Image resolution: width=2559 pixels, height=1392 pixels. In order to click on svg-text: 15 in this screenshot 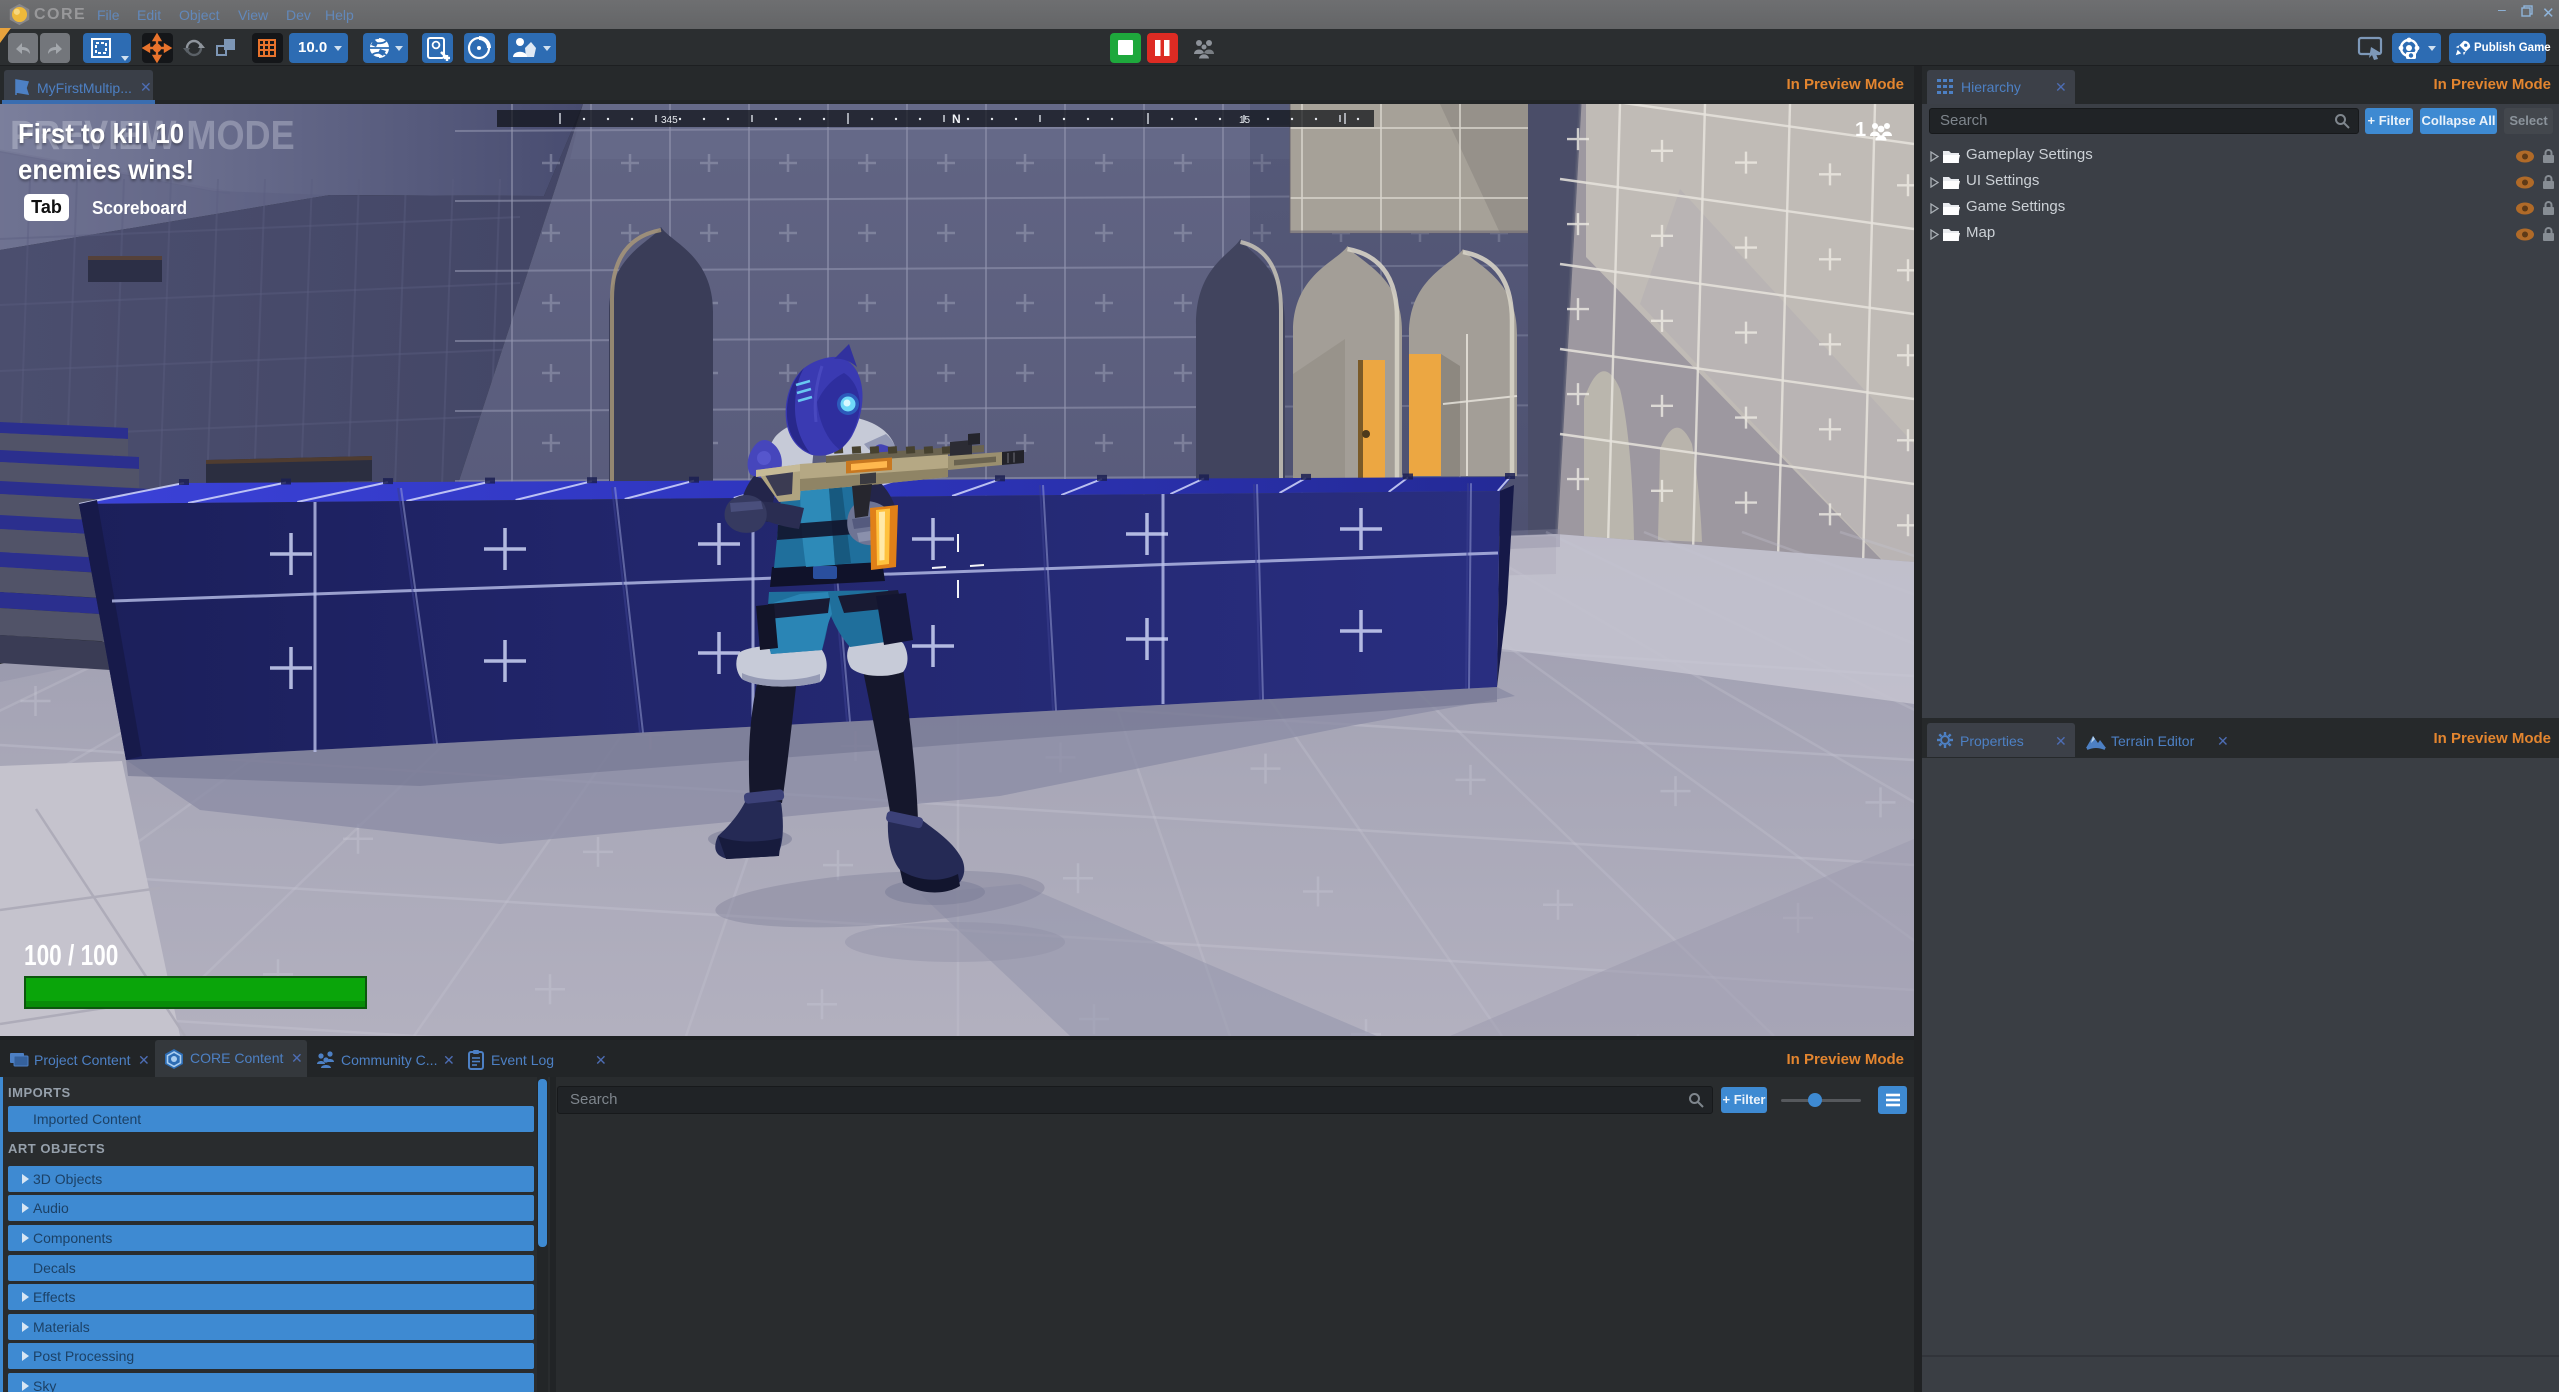, I will do `click(1245, 120)`.